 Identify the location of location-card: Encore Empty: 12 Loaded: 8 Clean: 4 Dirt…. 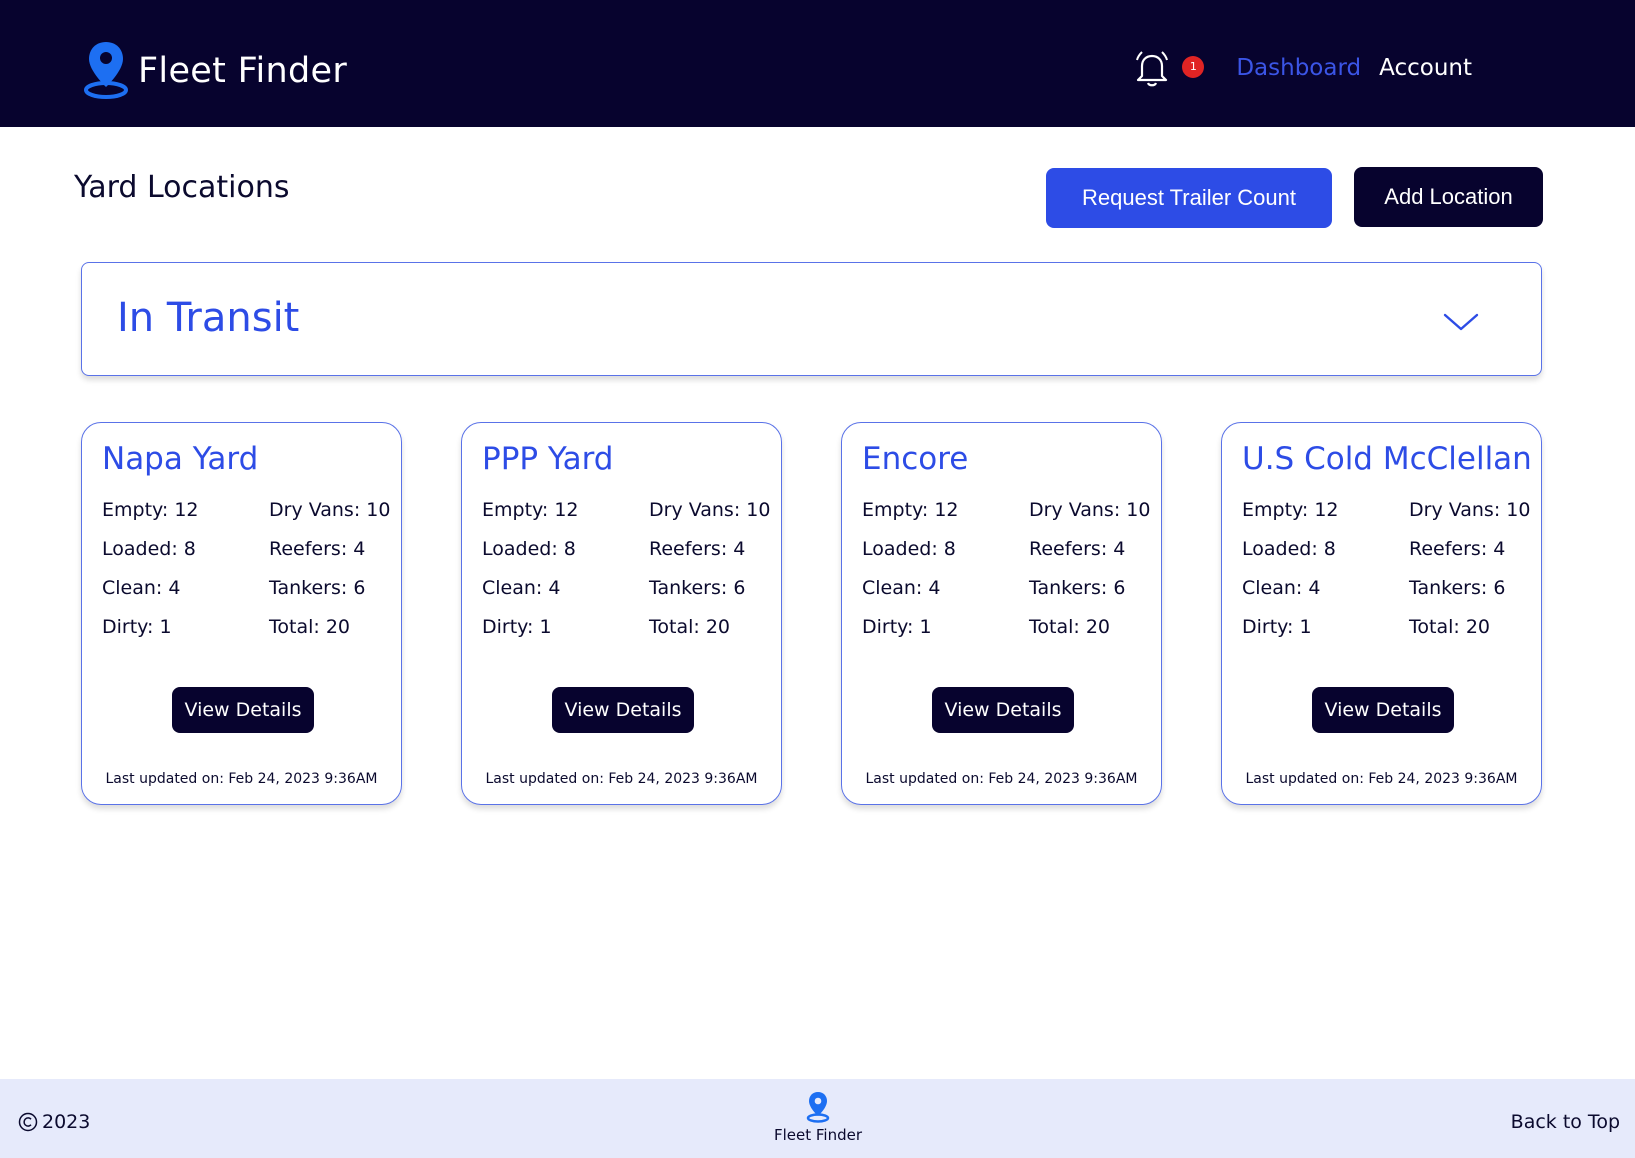
(1001, 613).